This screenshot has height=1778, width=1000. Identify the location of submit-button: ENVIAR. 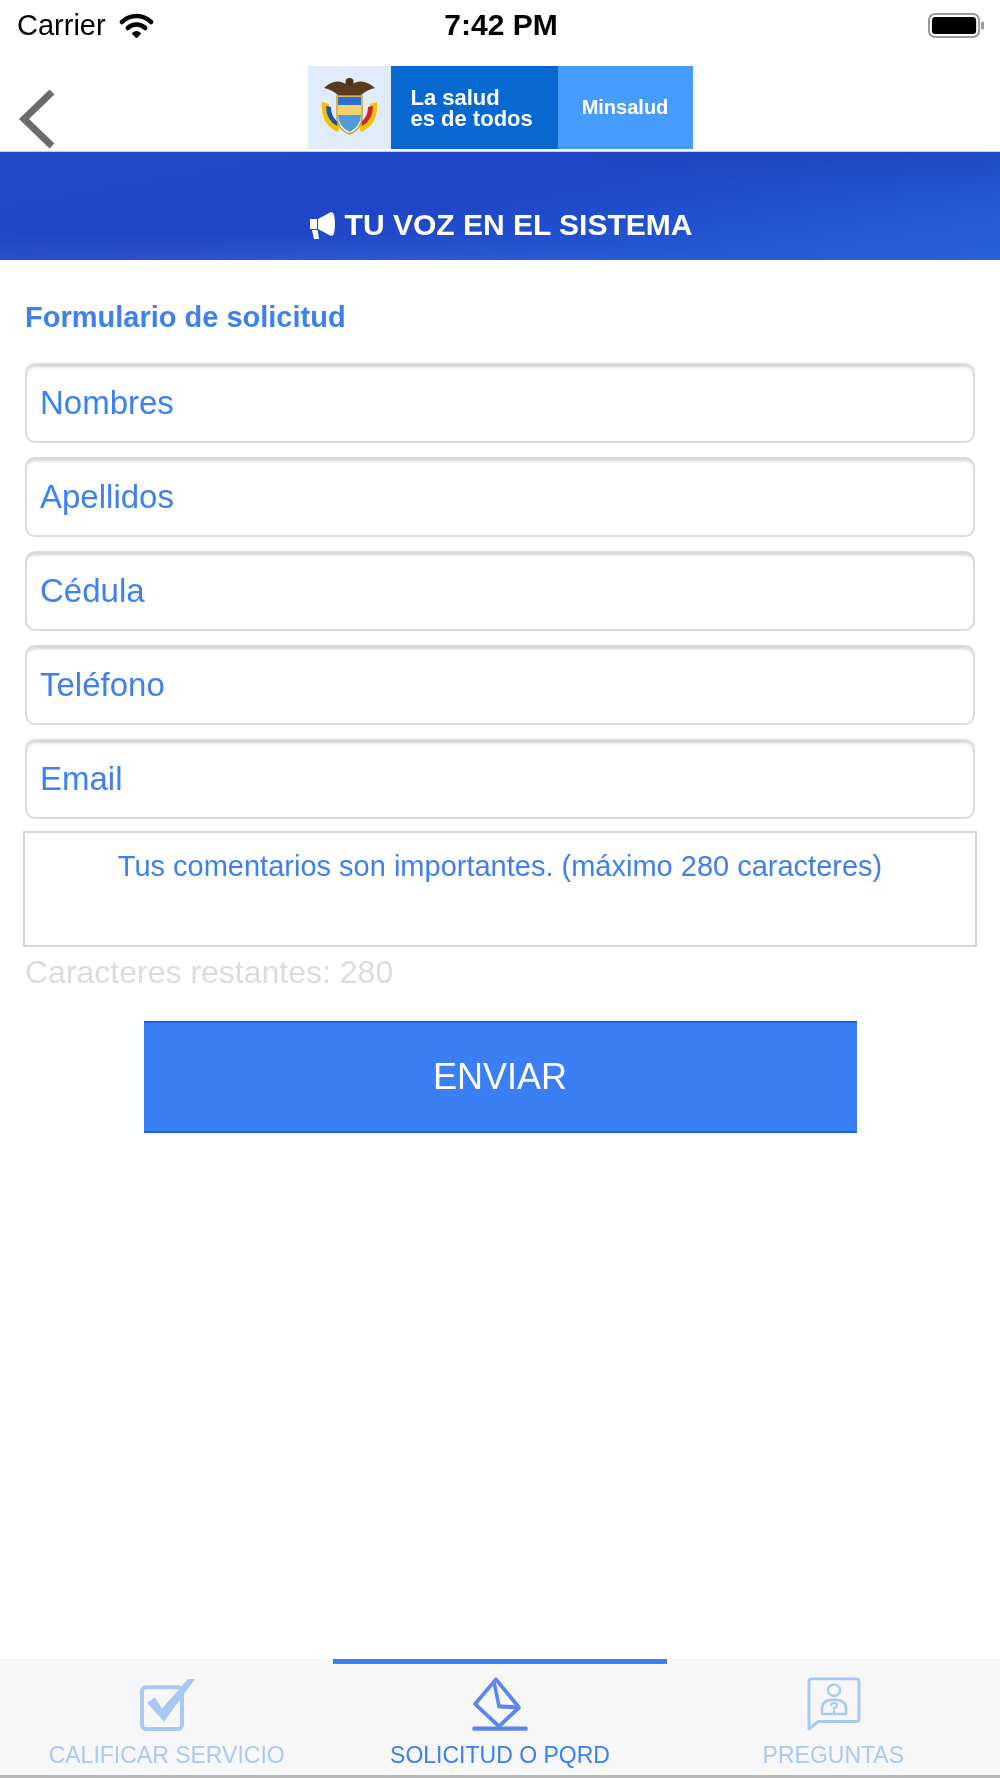
(500, 1077).